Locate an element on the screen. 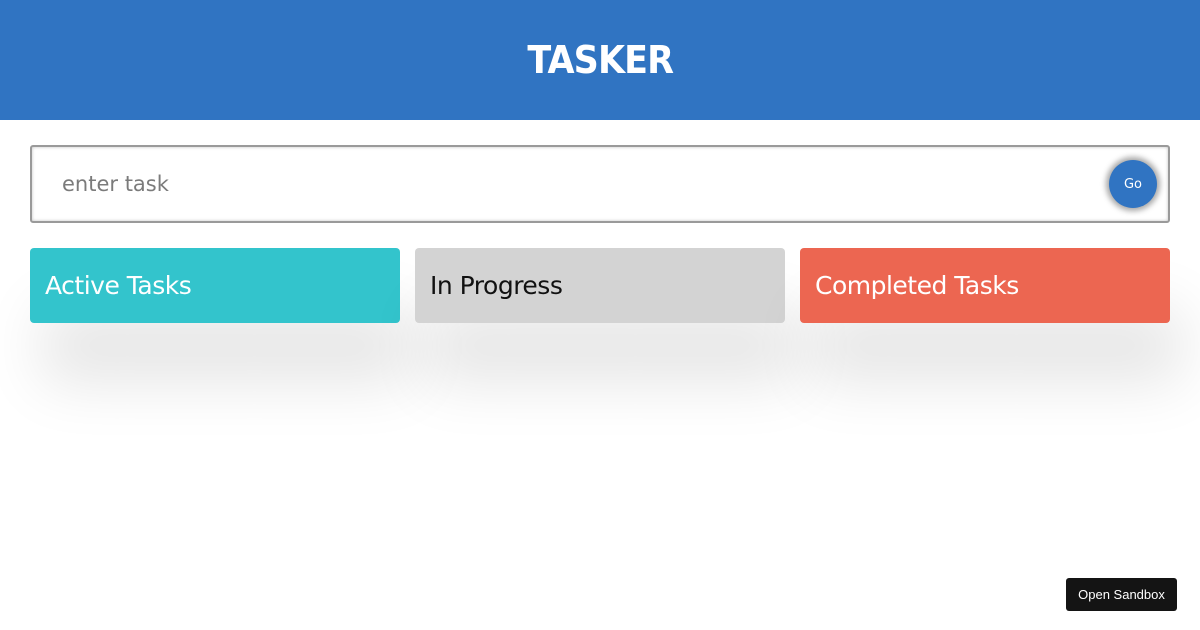 The image size is (1200, 630). go-button: Go is located at coordinates (1133, 184).